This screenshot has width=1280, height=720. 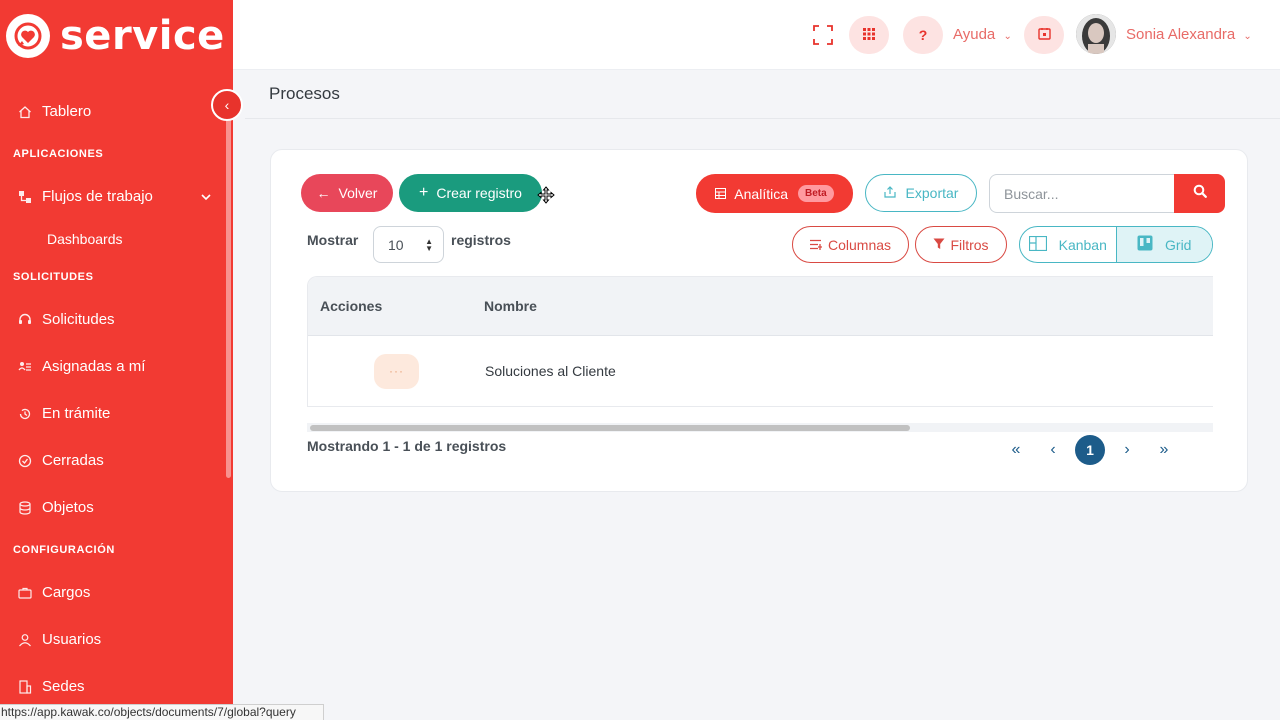 What do you see at coordinates (408, 244) in the screenshot?
I see `page-size-select: 10 ▲ ▼` at bounding box center [408, 244].